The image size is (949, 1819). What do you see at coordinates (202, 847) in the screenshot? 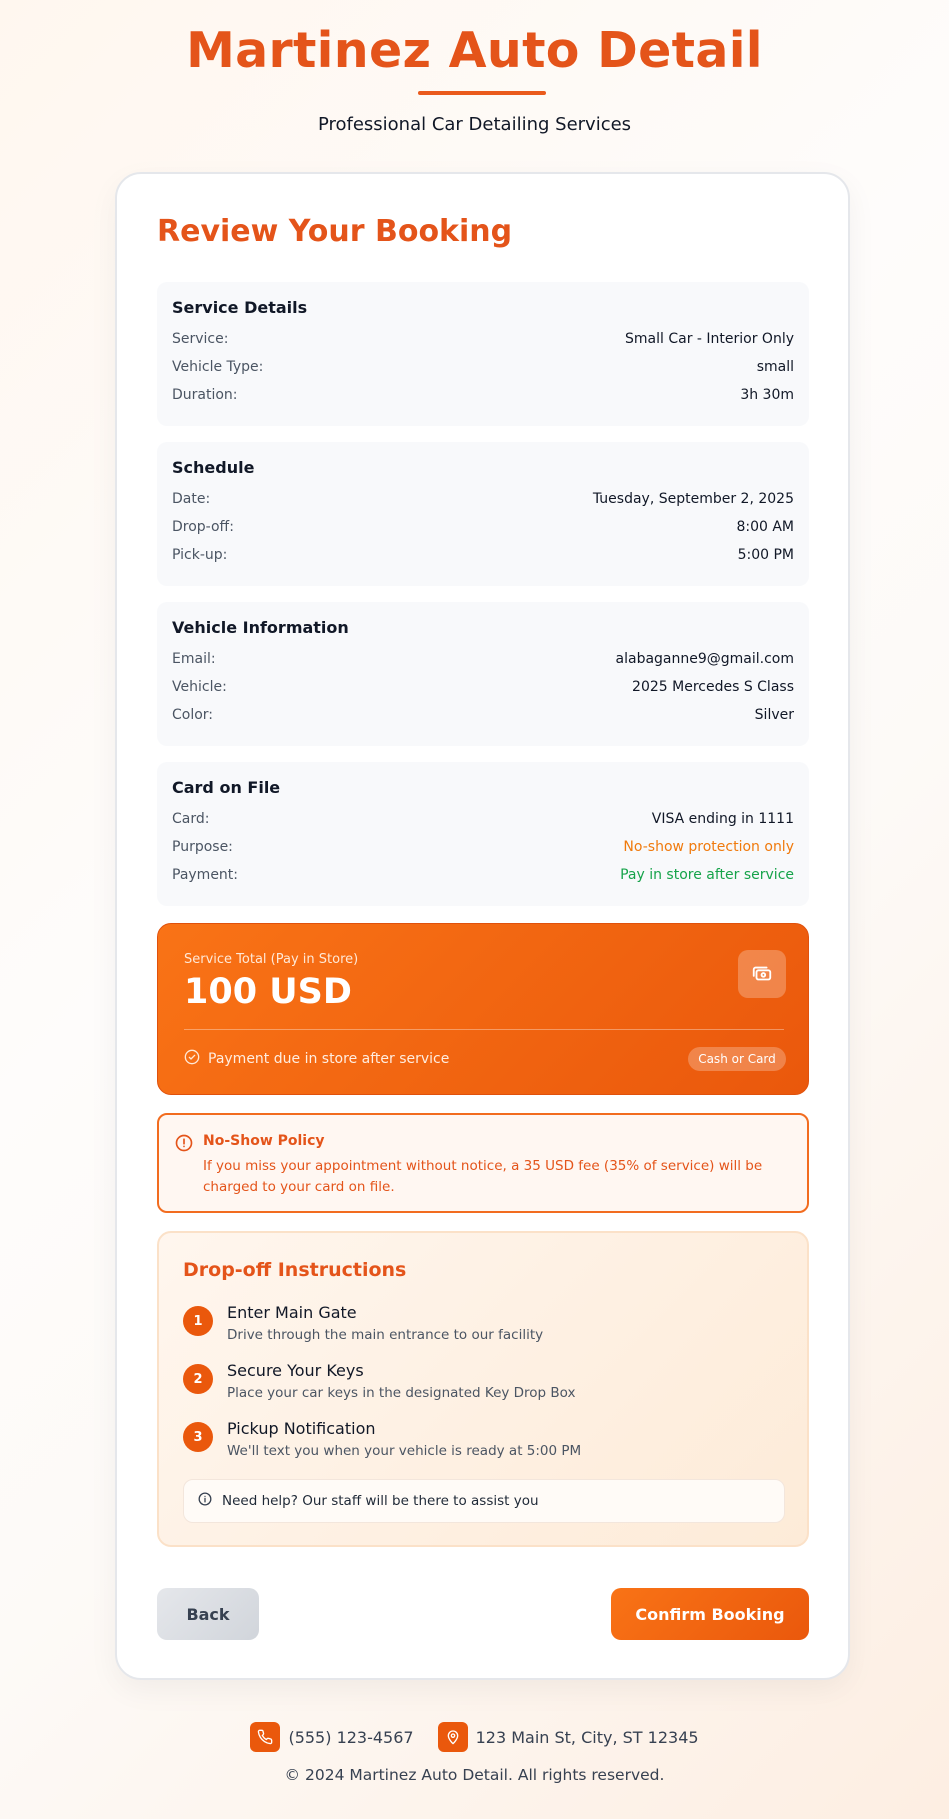
I see `detail-label: Purpose:` at bounding box center [202, 847].